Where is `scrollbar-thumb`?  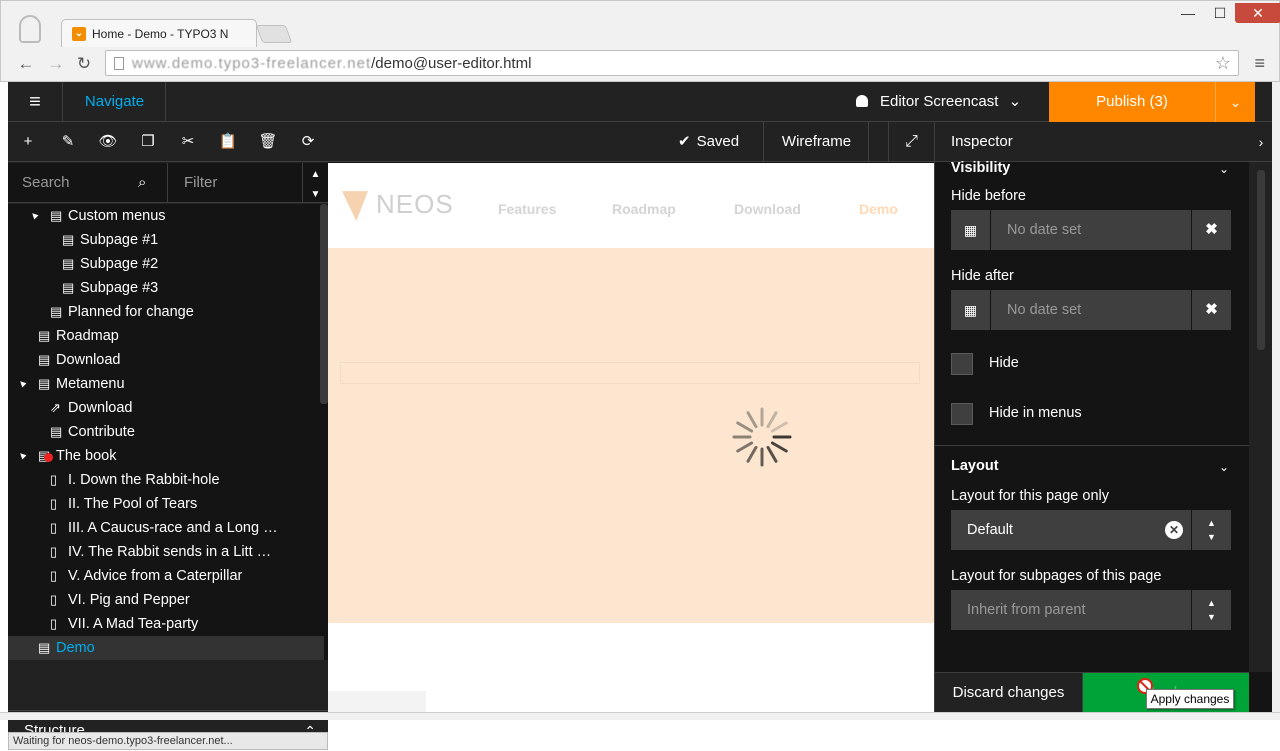 scrollbar-thumb is located at coordinates (1261, 260).